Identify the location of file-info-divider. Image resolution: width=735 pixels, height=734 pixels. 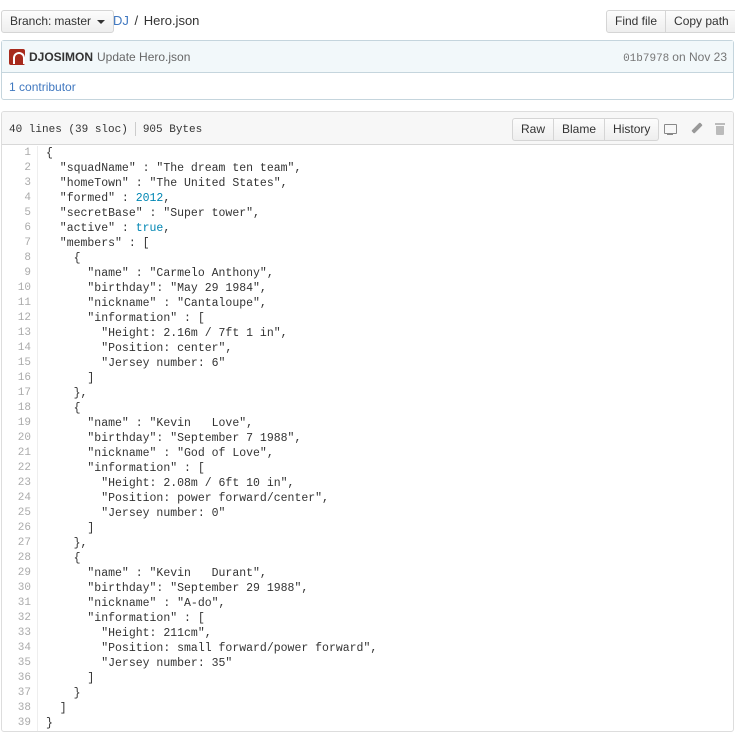
(135, 129).